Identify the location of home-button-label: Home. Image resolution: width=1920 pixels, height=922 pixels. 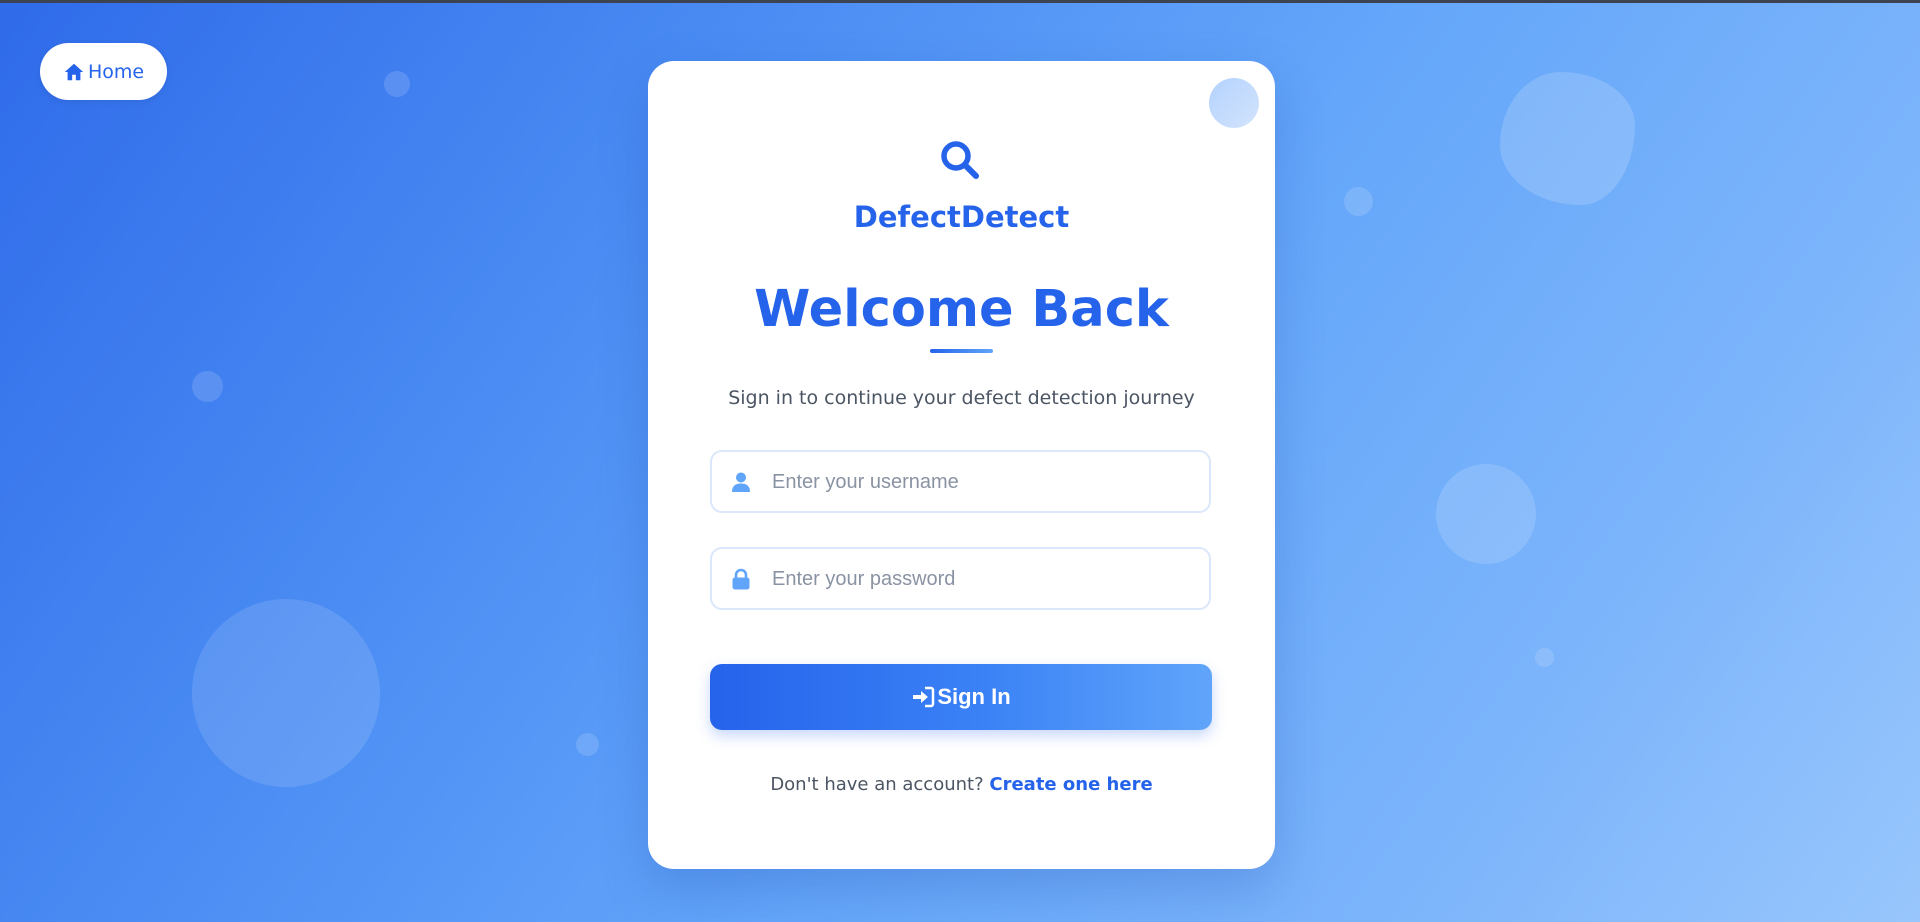
(116, 71).